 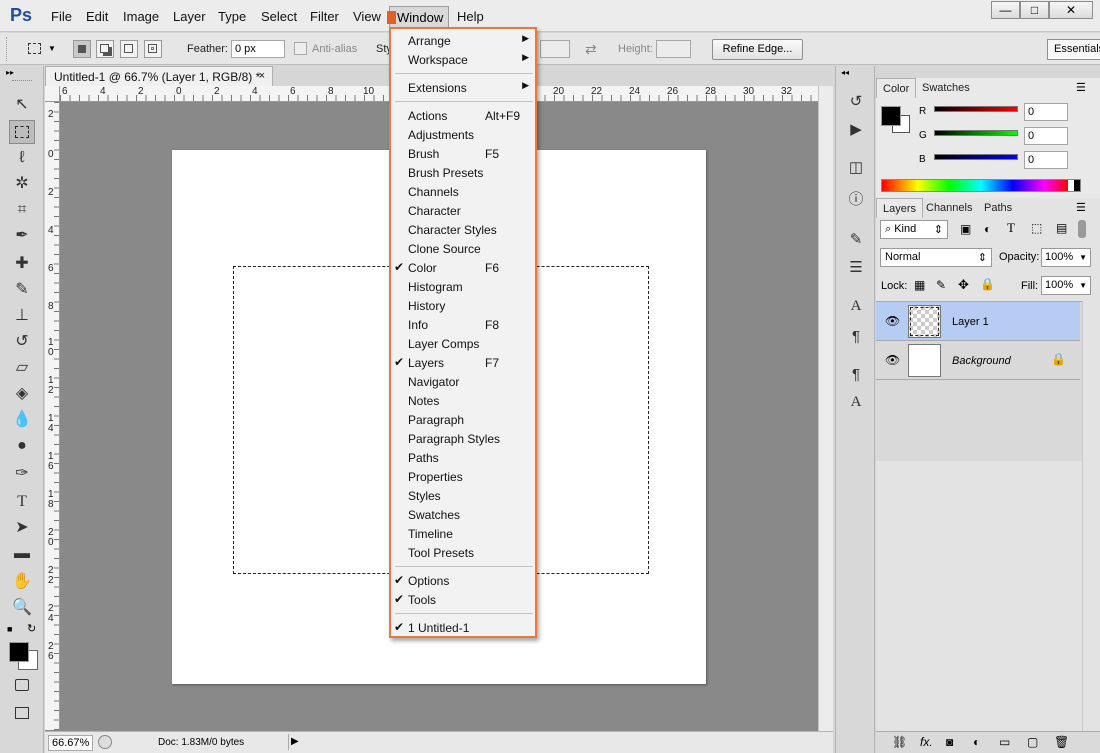 I want to click on new-layer-icon: ▢, so click(x=1032, y=742).